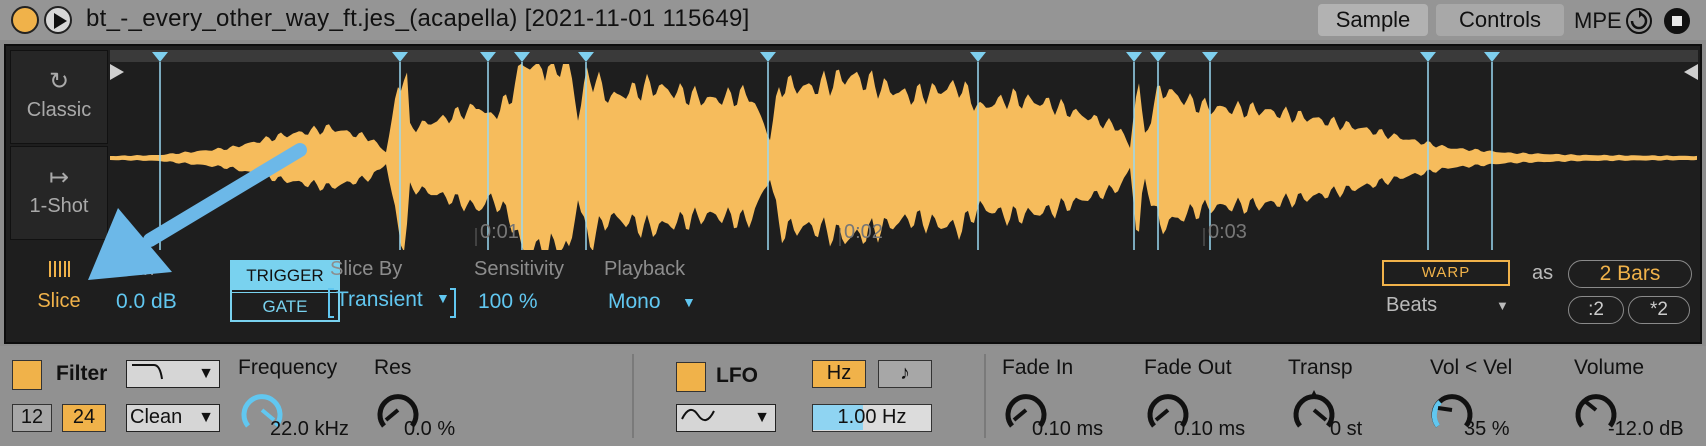  I want to click on lfo-waveform-dropdown: ▼, so click(726, 418).